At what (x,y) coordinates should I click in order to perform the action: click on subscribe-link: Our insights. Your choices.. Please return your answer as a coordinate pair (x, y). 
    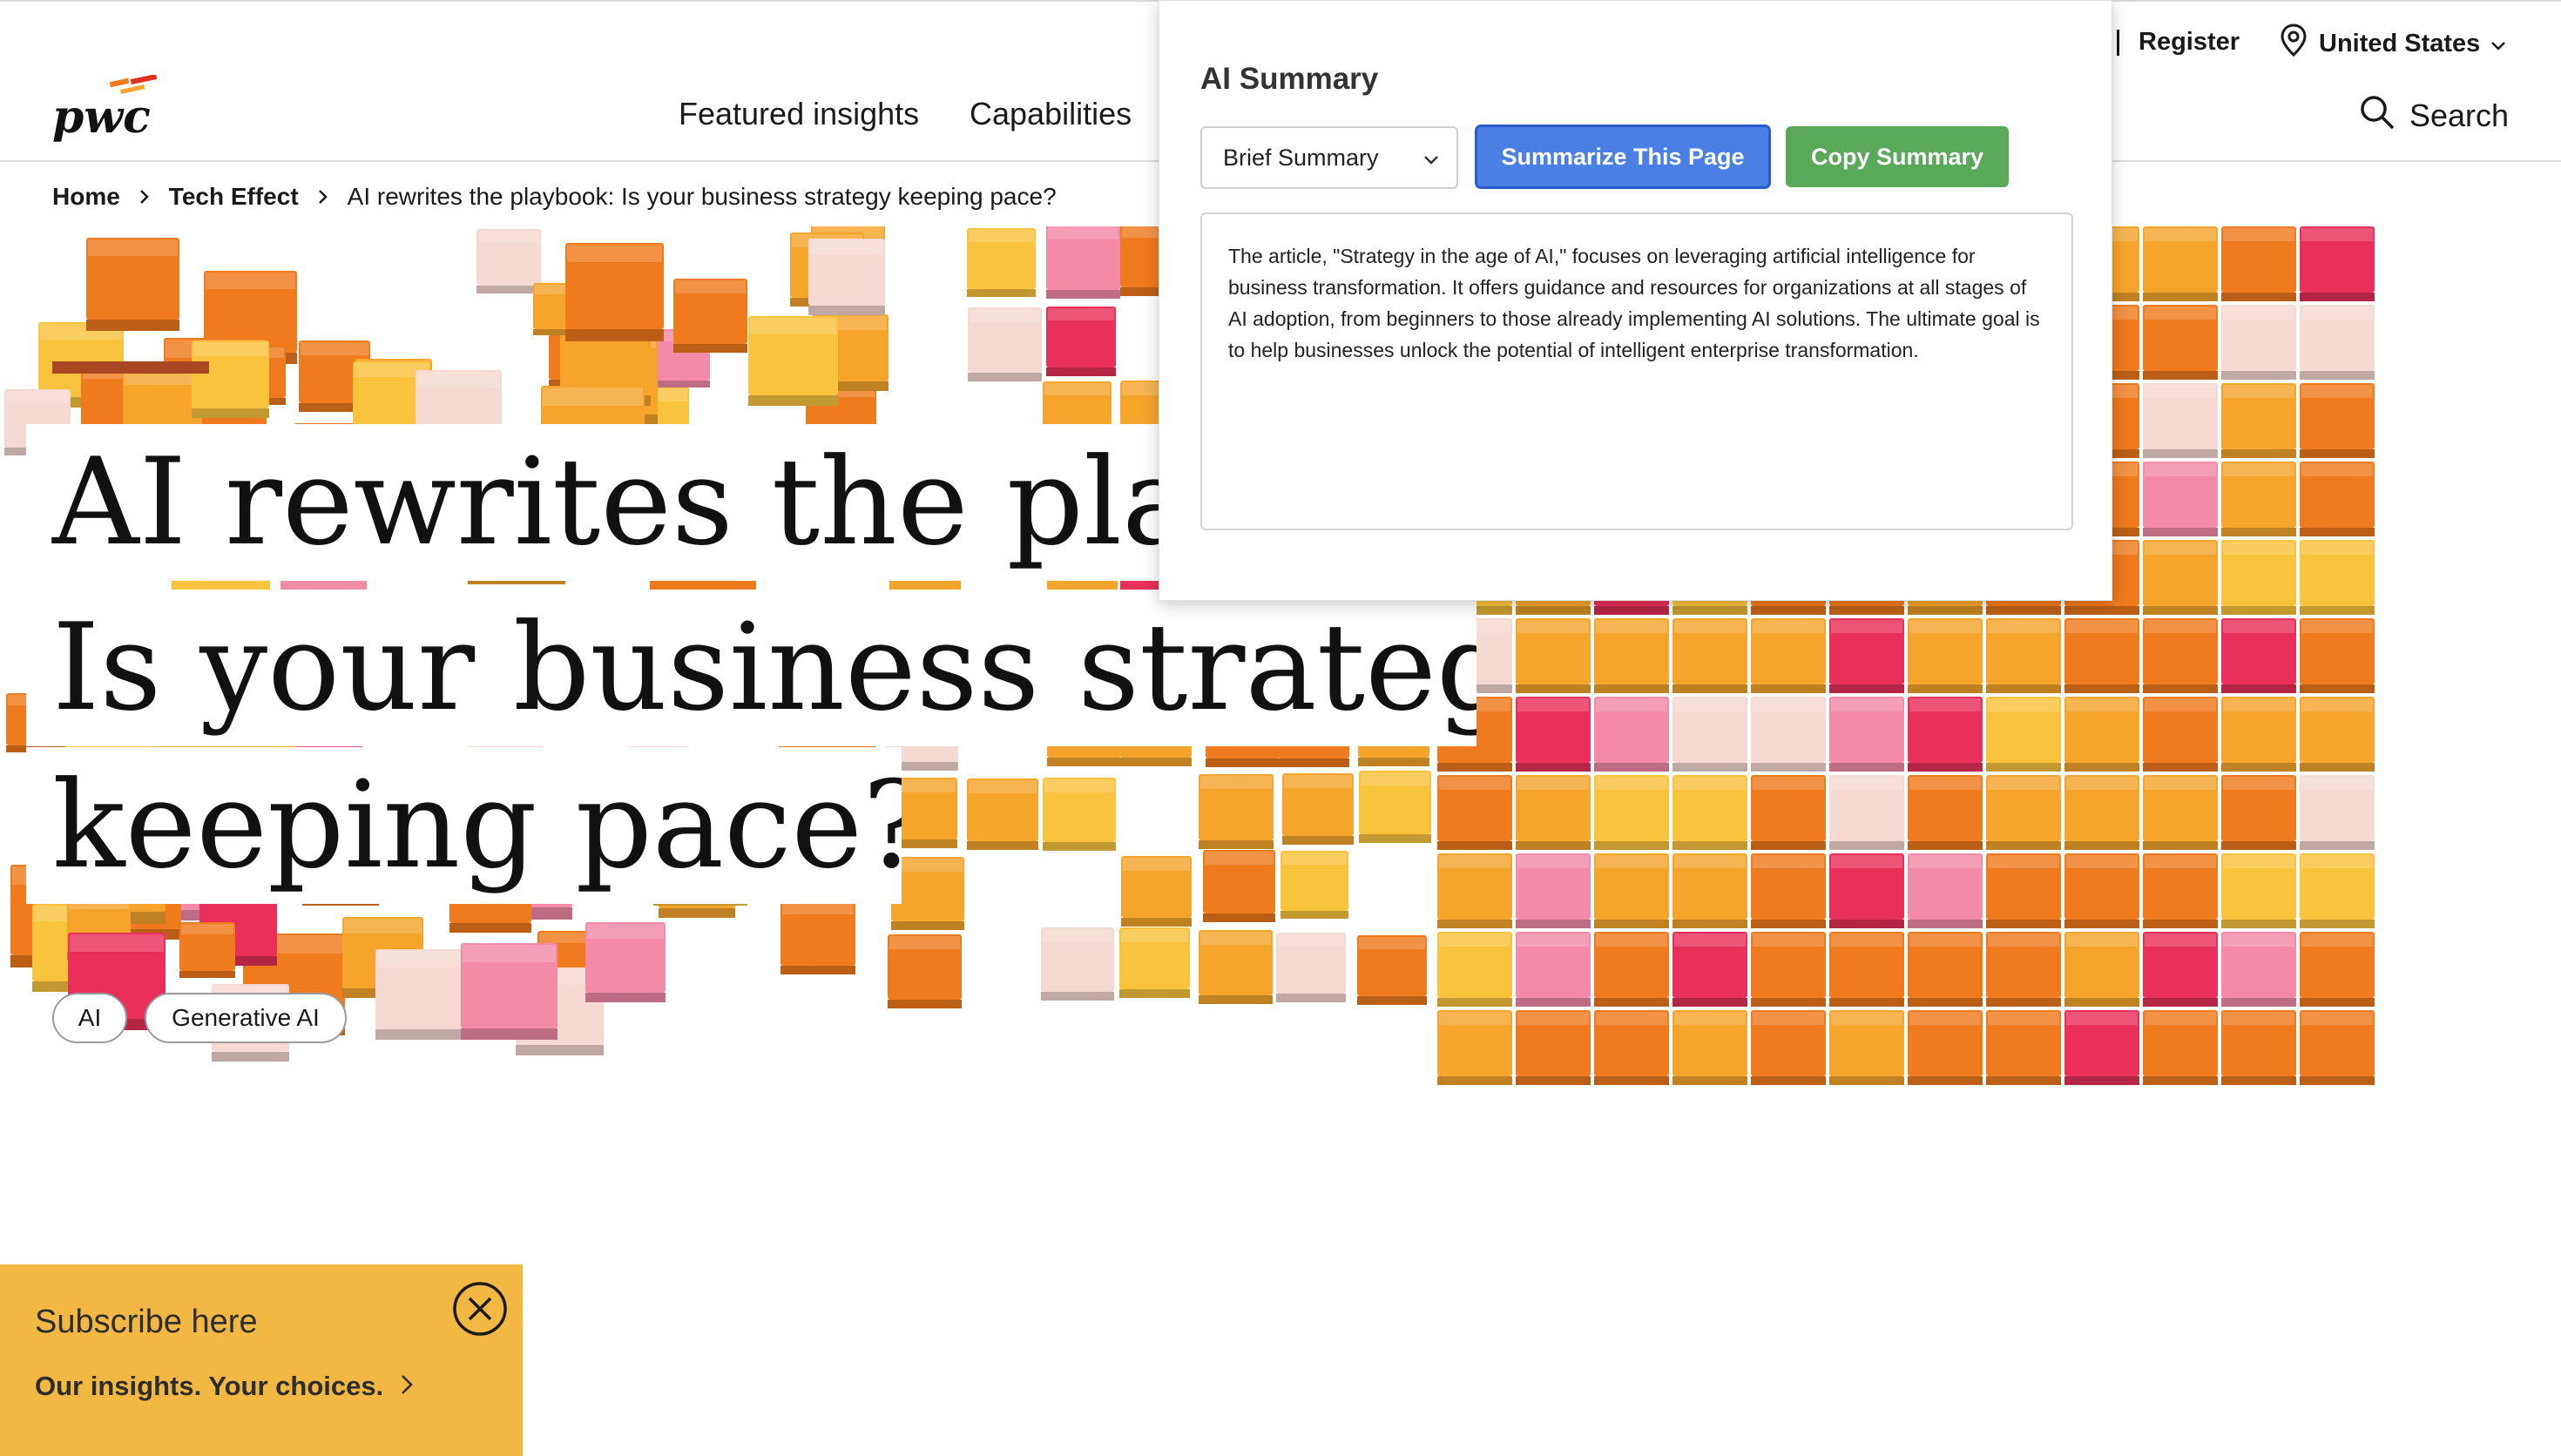
    Looking at the image, I should click on (224, 1386).